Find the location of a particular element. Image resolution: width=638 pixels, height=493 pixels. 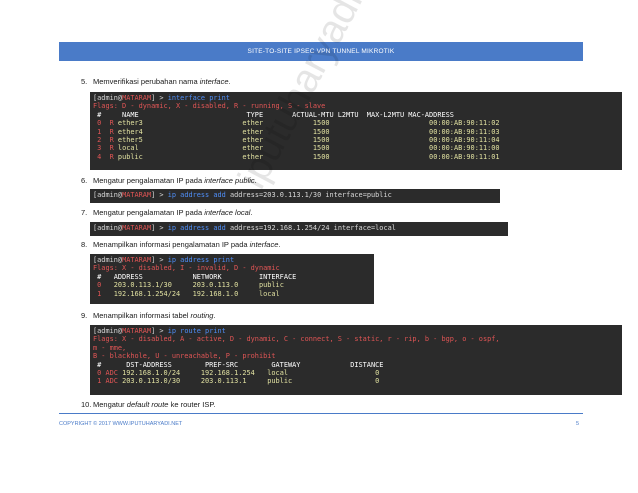

step-emphasis: routing is located at coordinates (202, 315).